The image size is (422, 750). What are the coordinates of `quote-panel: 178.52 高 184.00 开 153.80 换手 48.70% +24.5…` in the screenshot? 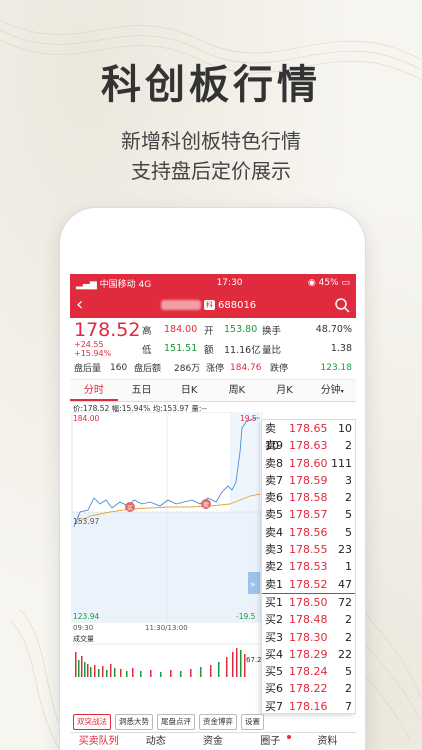 It's located at (213, 349).